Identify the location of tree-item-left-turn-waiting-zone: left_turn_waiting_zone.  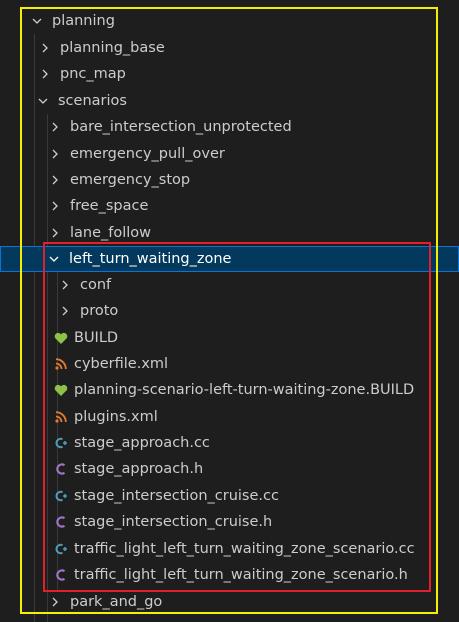
(229, 259).